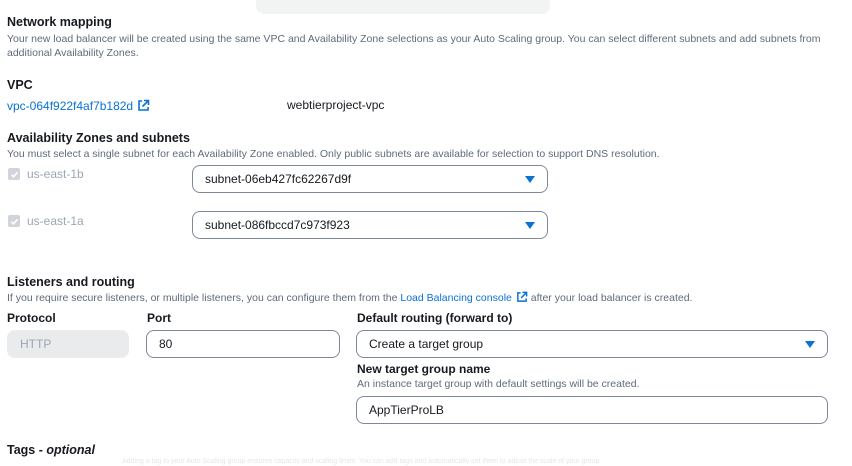 The height and width of the screenshot is (466, 852). Describe the element at coordinates (424, 369) in the screenshot. I see `target-group-name-label: New target group name` at that location.